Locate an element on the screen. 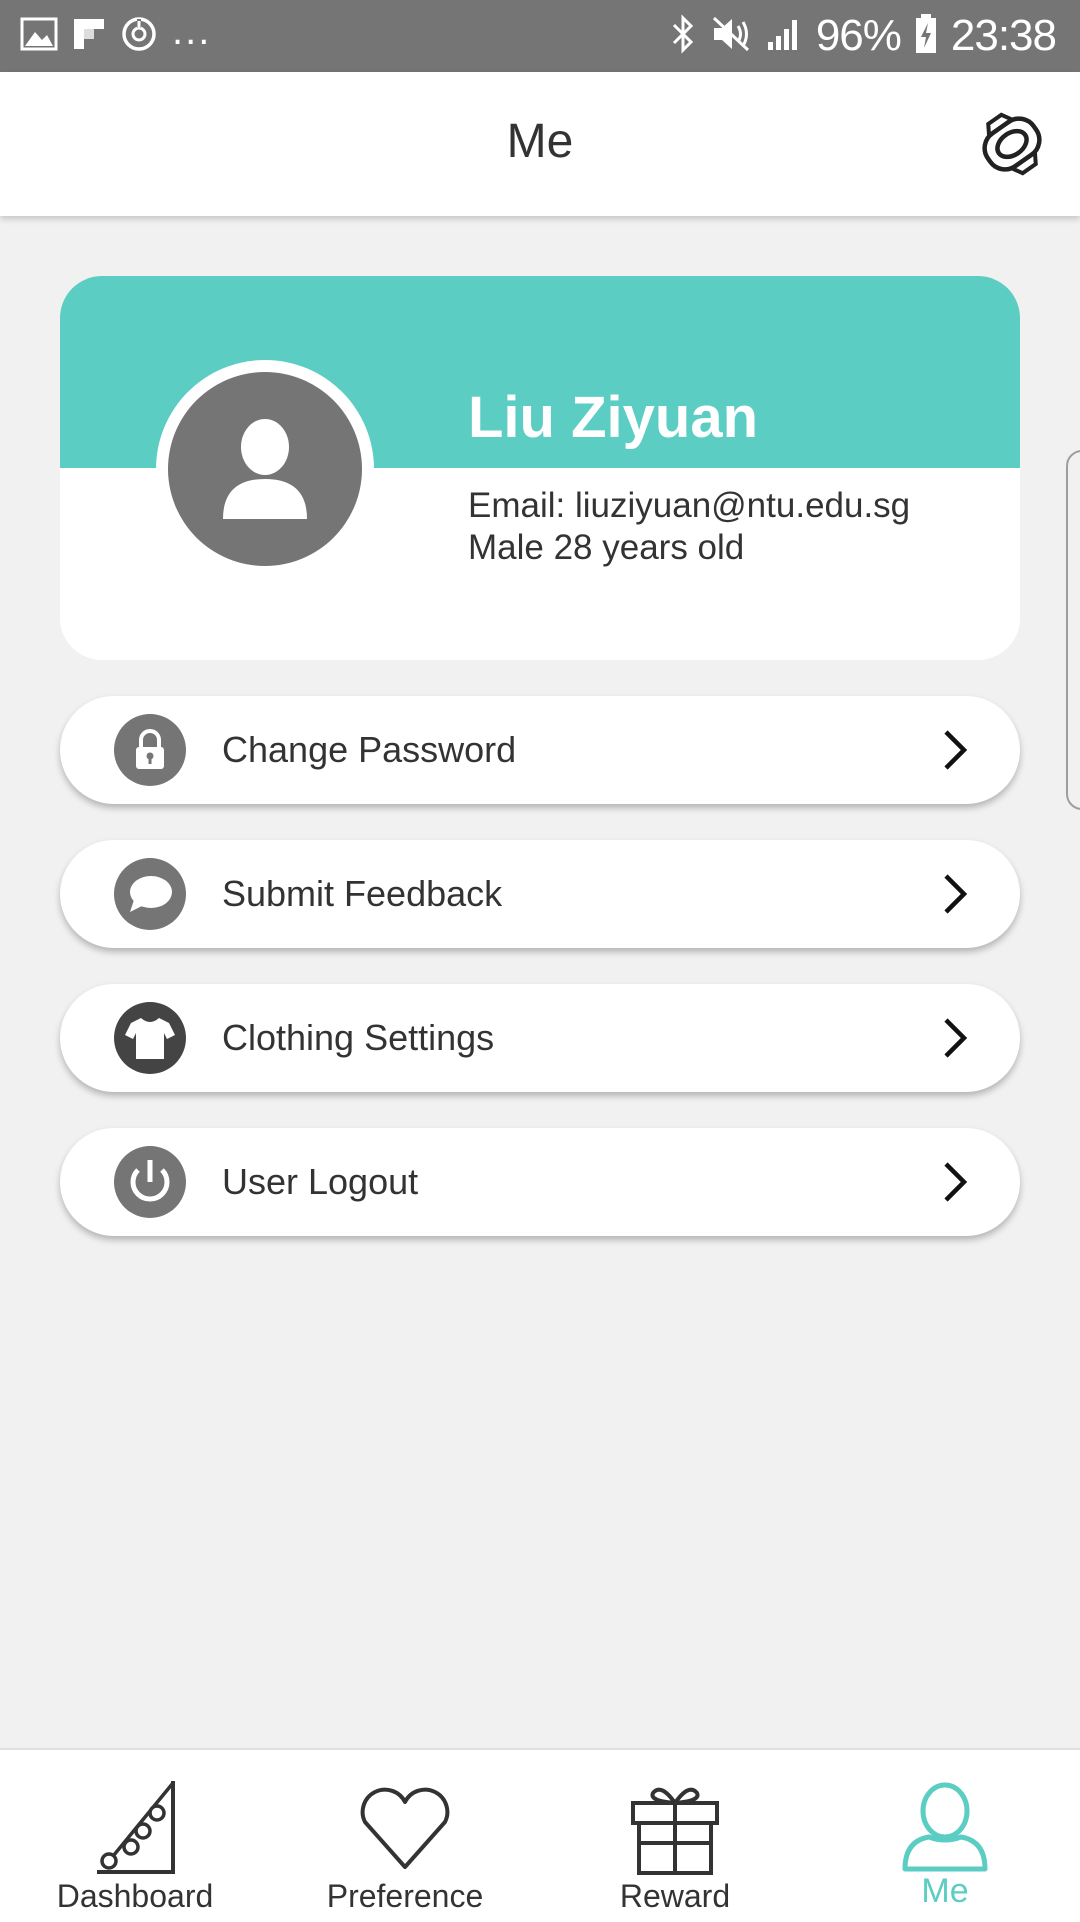  menu-item-label: Clothing Settings is located at coordinates (358, 1037).